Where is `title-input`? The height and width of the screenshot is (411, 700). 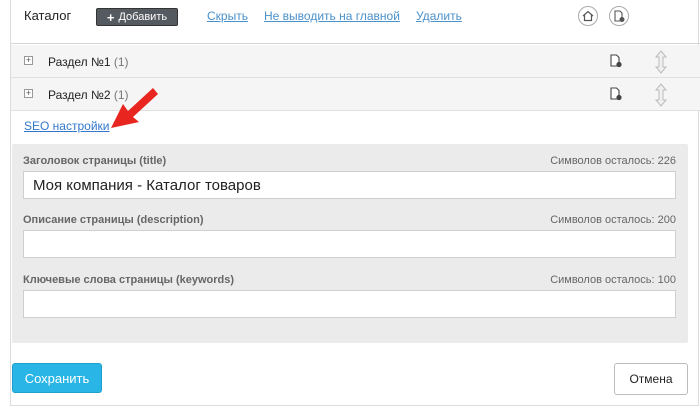
title-input is located at coordinates (349, 185).